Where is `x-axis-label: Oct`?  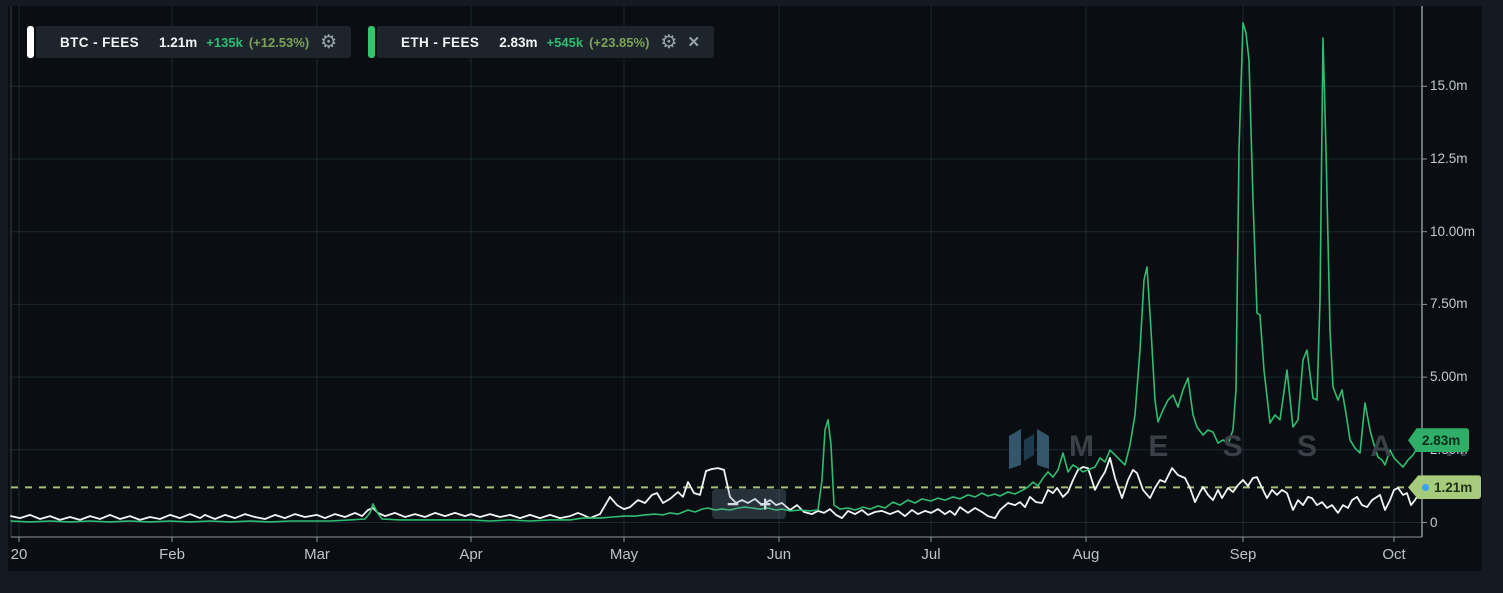
x-axis-label: Oct is located at coordinates (1394, 554).